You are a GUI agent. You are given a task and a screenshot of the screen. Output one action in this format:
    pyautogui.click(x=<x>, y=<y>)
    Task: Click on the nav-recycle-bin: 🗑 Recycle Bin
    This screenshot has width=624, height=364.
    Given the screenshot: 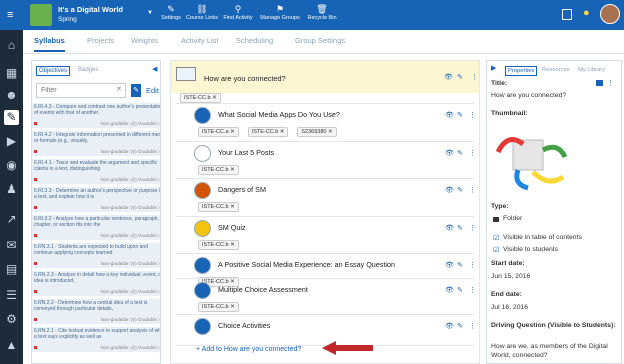 What is the action you would take?
    pyautogui.click(x=322, y=12)
    